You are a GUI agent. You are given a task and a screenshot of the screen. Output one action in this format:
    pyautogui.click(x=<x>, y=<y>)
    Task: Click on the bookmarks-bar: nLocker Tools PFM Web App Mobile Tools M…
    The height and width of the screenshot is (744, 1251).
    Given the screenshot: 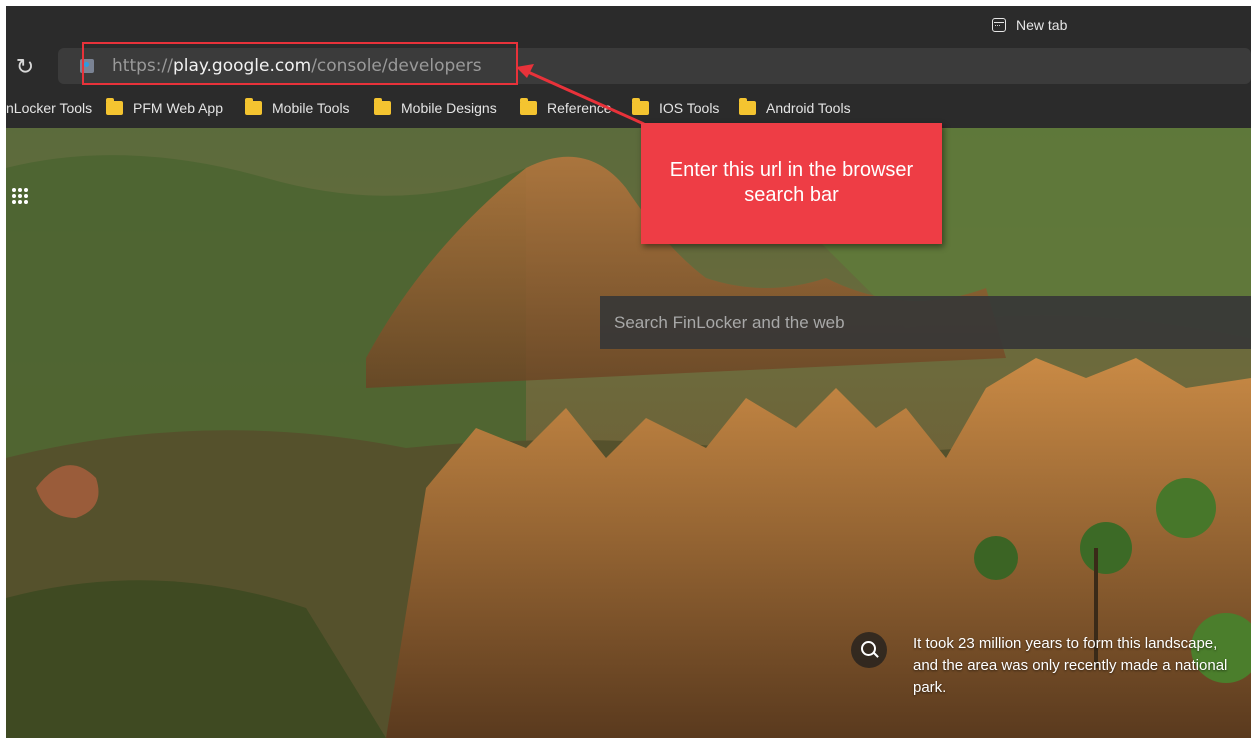 What is the action you would take?
    pyautogui.click(x=628, y=110)
    